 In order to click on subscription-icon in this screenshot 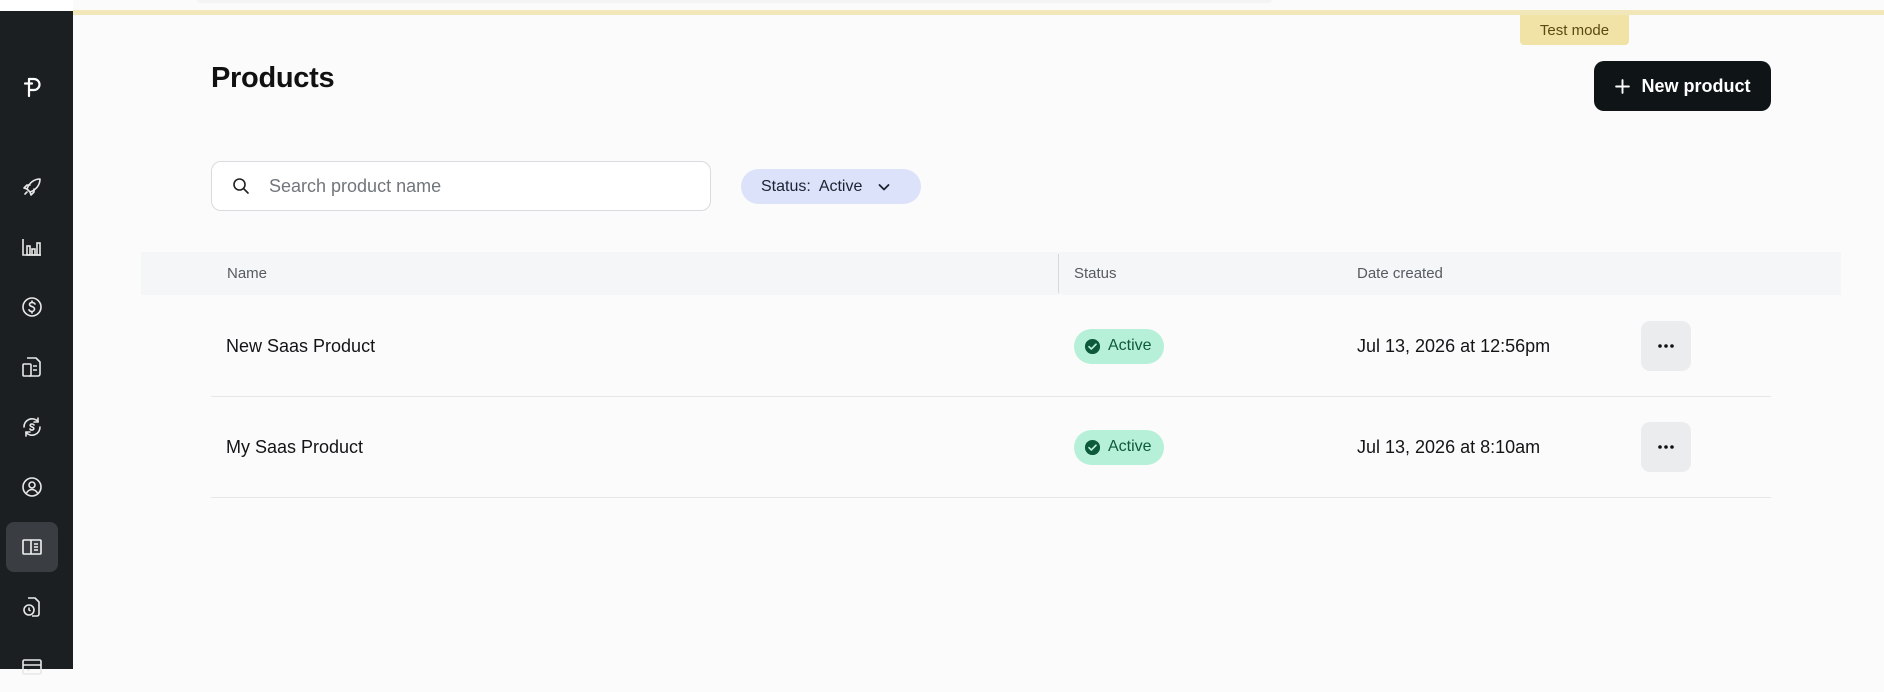, I will do `click(32, 427)`.